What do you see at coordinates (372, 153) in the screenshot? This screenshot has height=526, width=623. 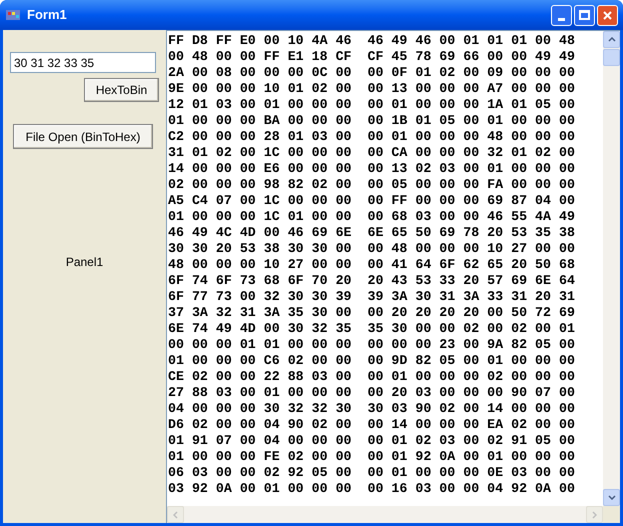 I see `hex-row-text: 31 01 02 00 1C 00 00 00 00 CA 00 00 00 32 01 02 00` at bounding box center [372, 153].